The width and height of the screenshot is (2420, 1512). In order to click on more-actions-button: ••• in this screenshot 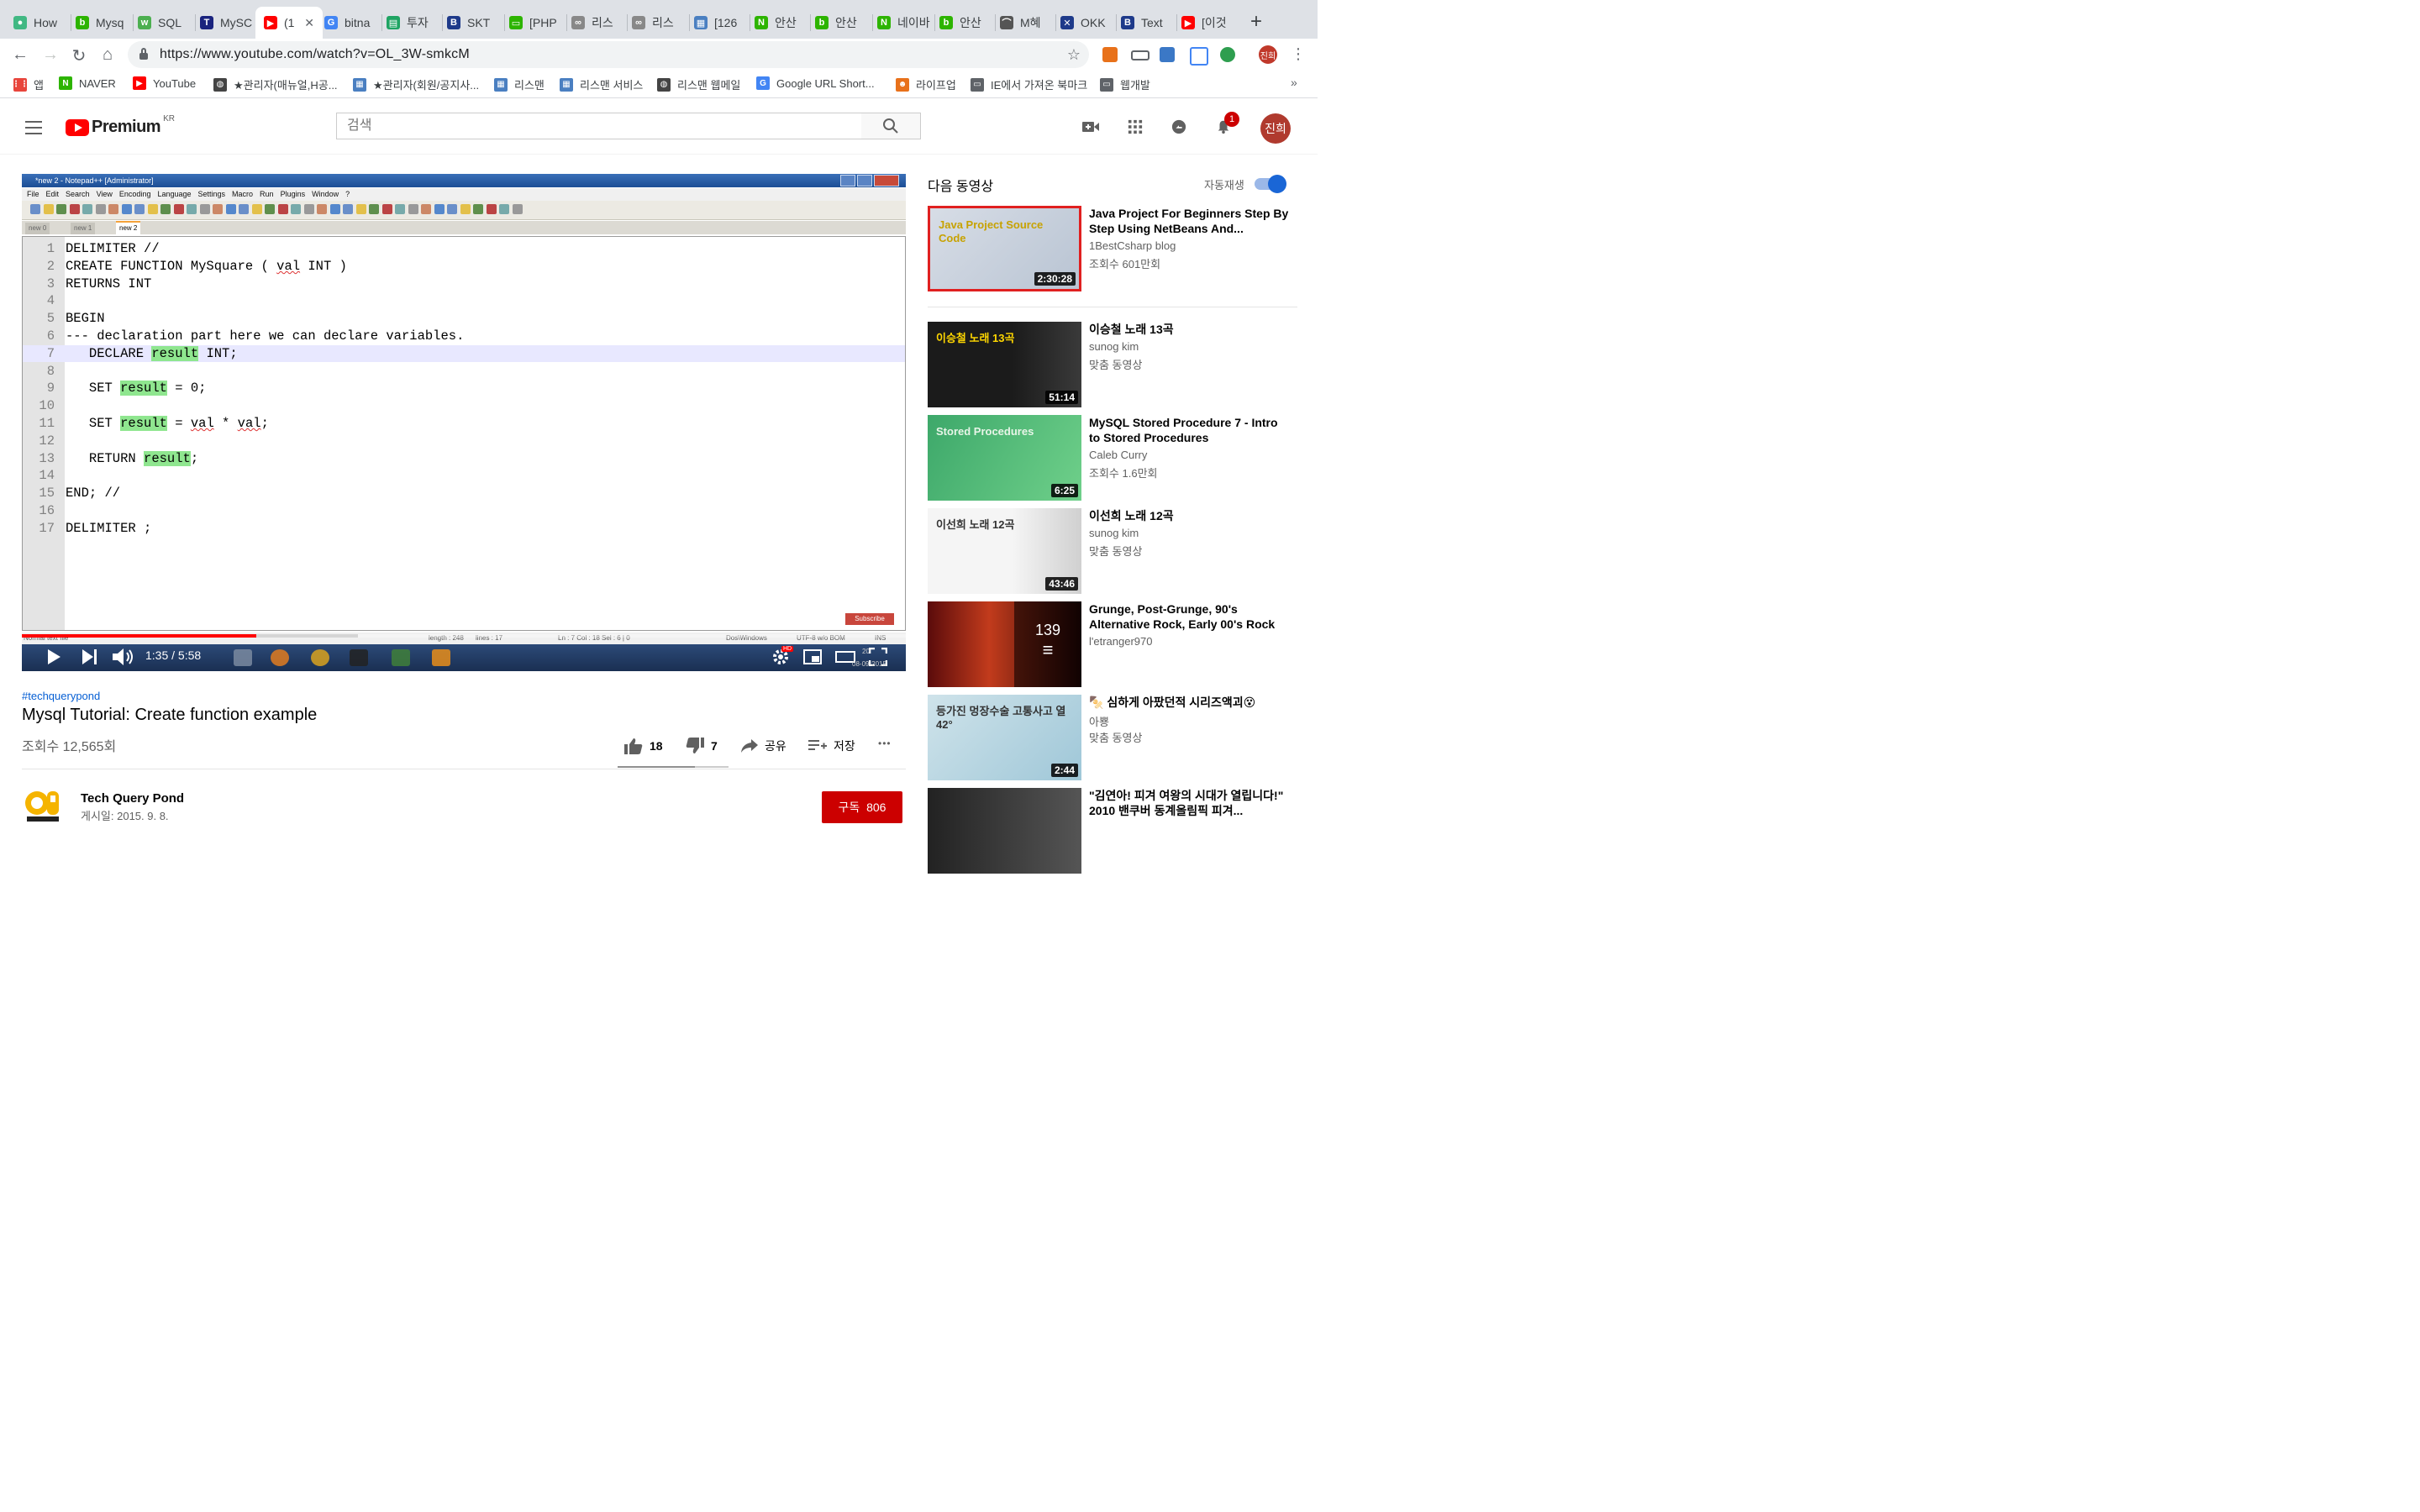, I will do `click(885, 743)`.